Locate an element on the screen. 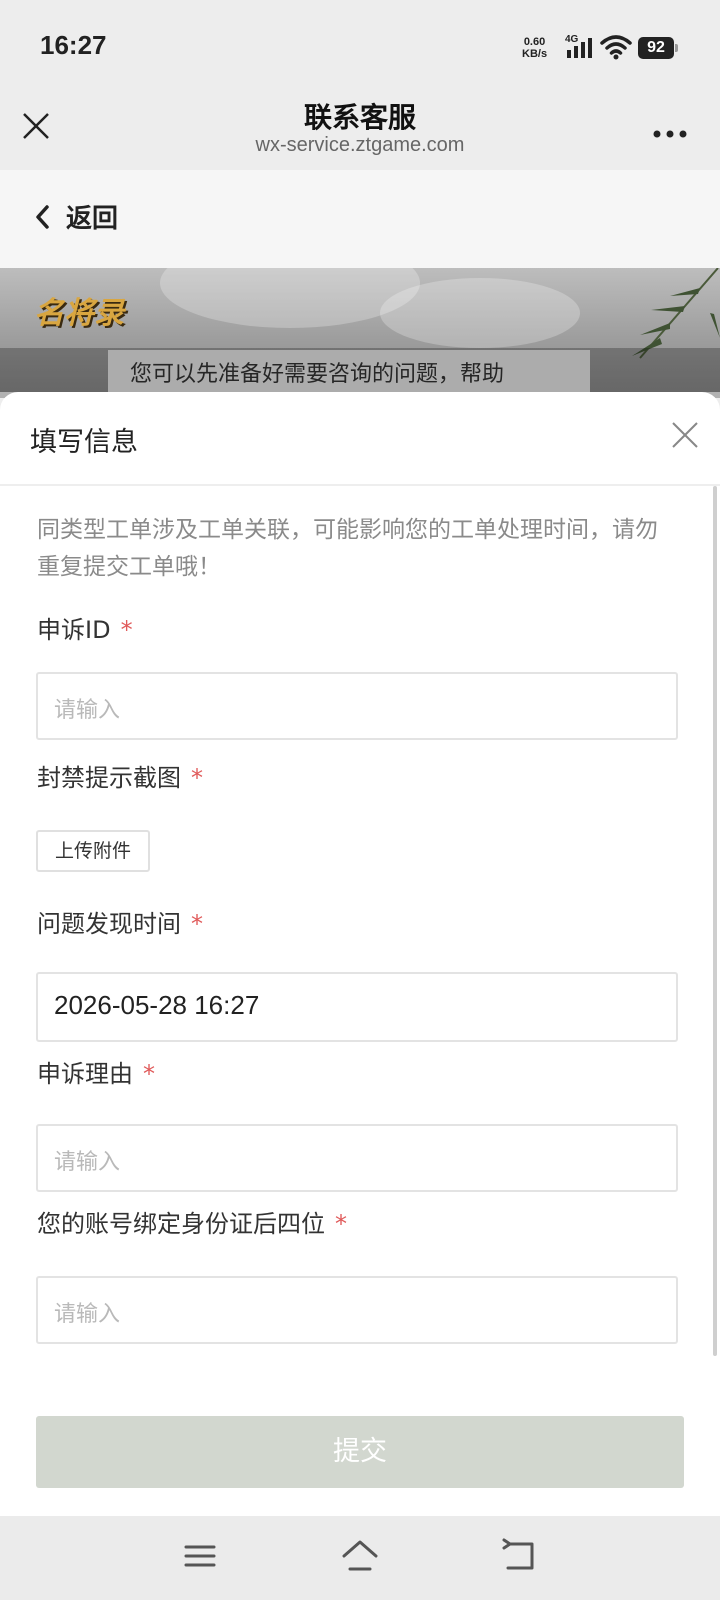 This screenshot has height=1600, width=720. field-value: 2026-05-28 16:27 is located at coordinates (157, 1005).